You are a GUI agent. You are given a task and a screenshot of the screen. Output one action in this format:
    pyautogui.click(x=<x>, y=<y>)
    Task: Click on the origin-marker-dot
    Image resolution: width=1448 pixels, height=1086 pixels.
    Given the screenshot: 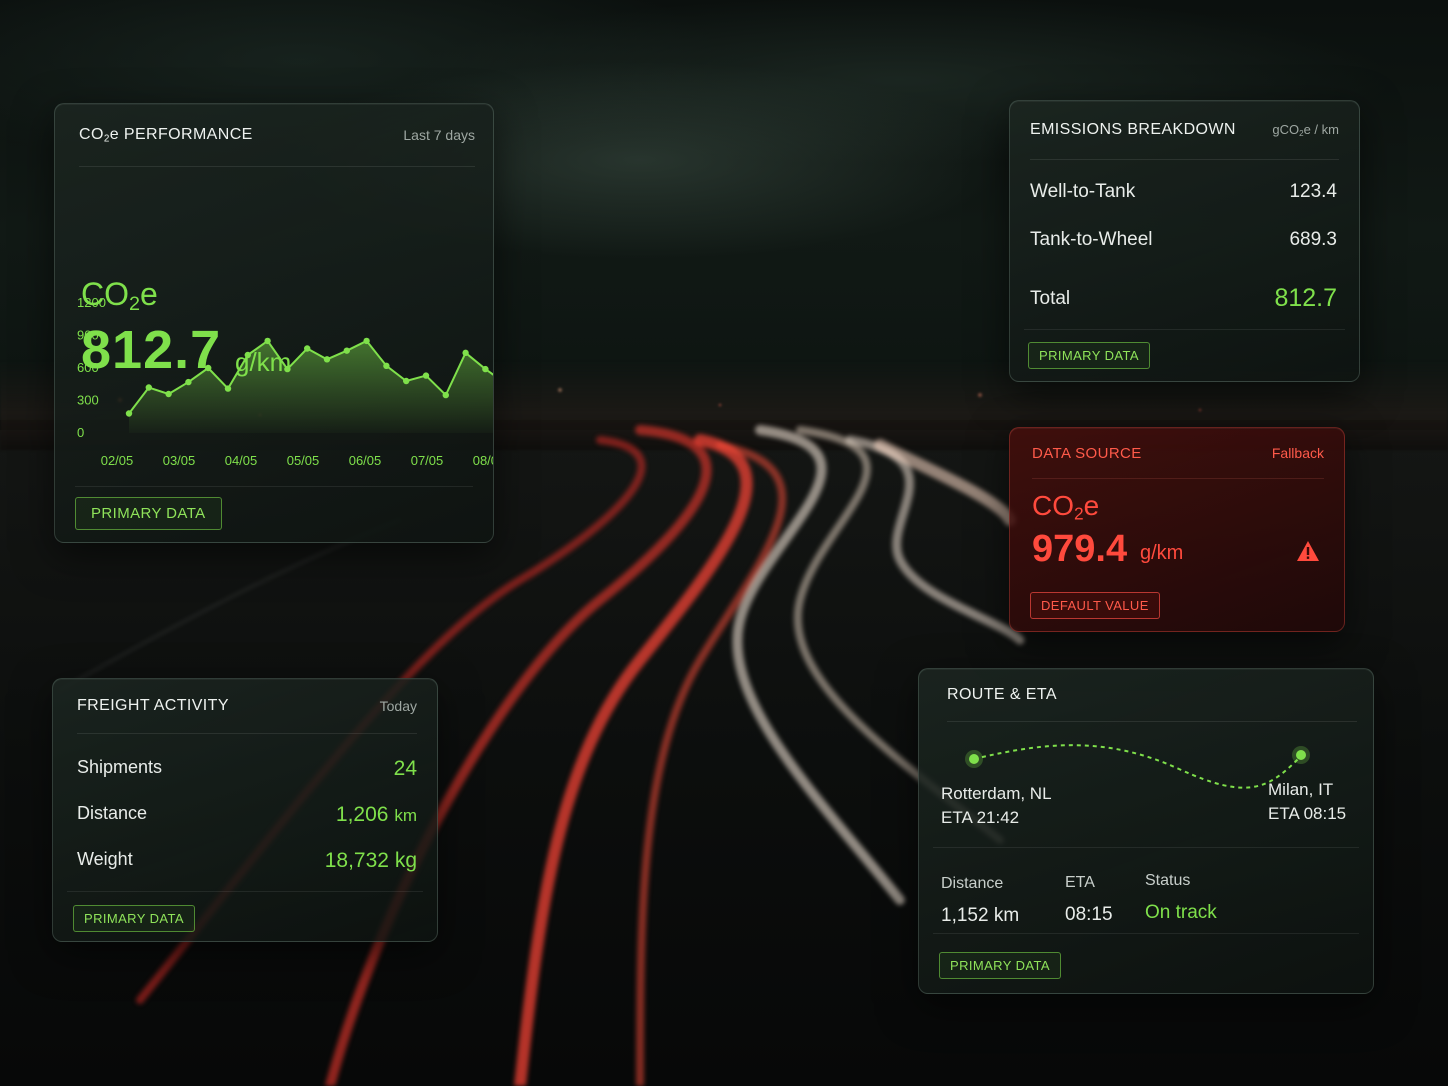 What is the action you would take?
    pyautogui.click(x=974, y=759)
    